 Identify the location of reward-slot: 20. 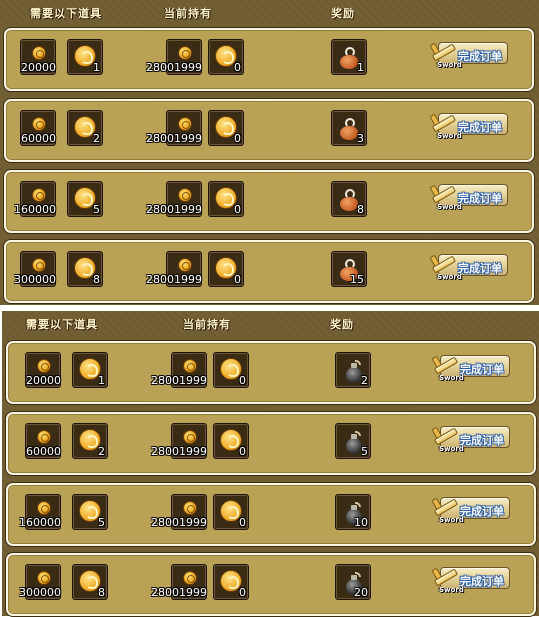
(353, 582).